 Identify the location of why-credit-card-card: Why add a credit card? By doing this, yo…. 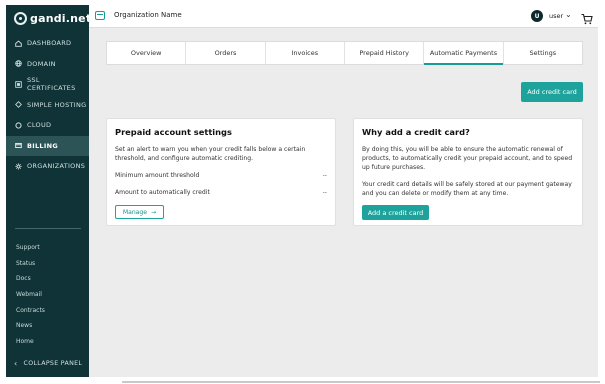
(468, 172).